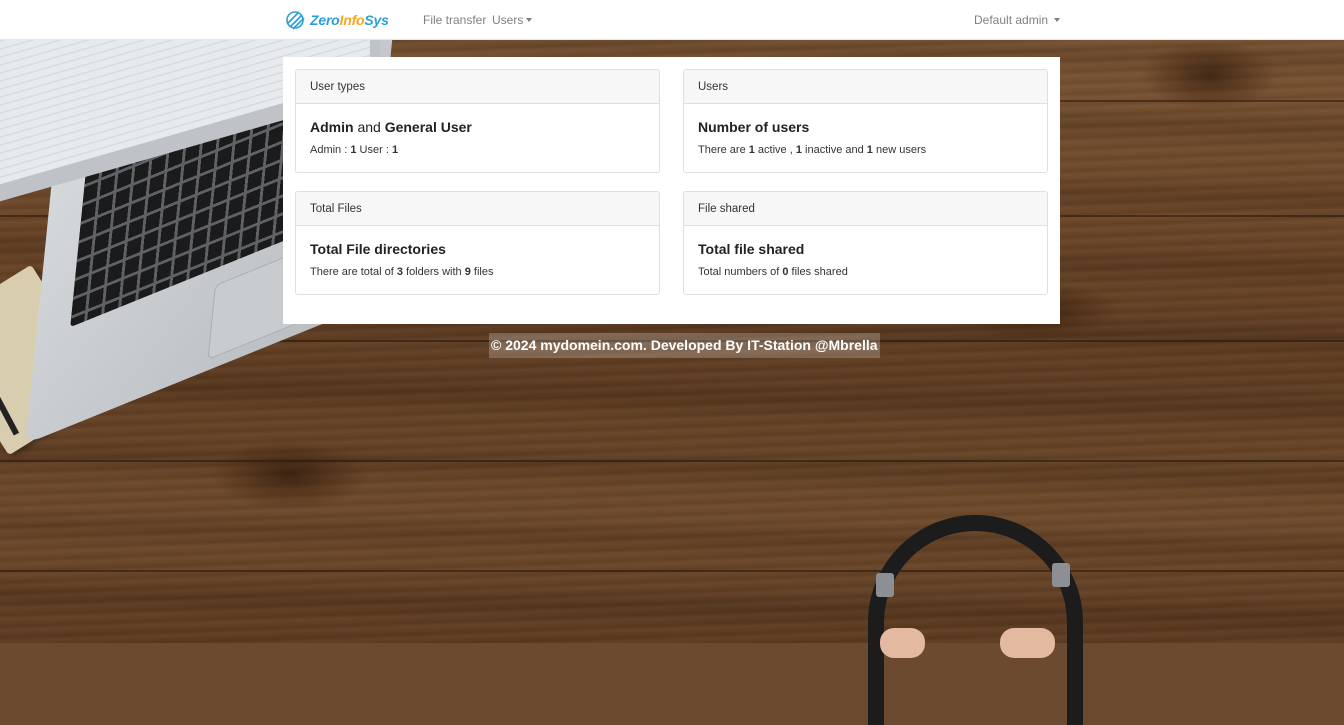  What do you see at coordinates (378, 249) in the screenshot?
I see `card-title: Total File directories` at bounding box center [378, 249].